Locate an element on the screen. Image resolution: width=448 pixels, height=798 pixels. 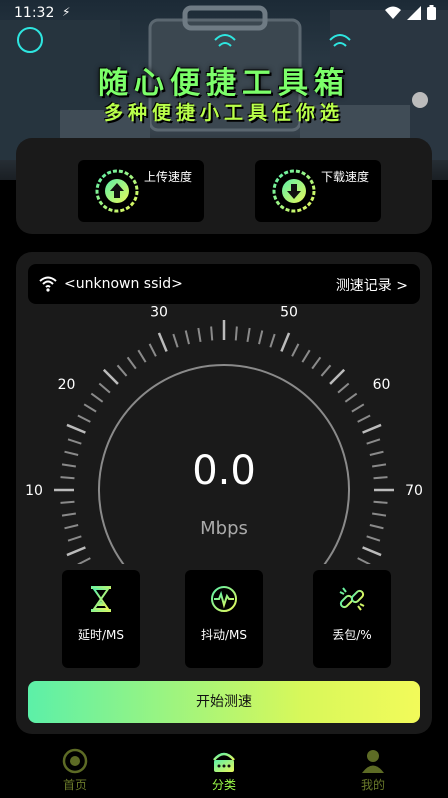
download-speed-label: 下载速度 is located at coordinates (345, 177).